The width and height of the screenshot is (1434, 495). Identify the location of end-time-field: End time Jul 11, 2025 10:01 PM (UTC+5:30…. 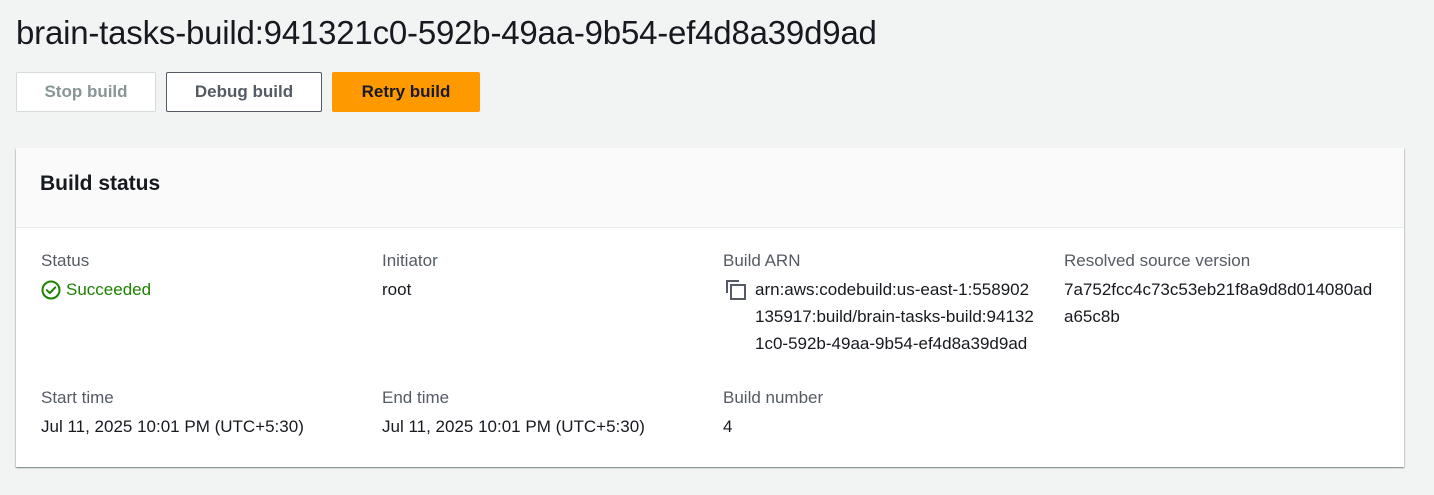
(542, 413).